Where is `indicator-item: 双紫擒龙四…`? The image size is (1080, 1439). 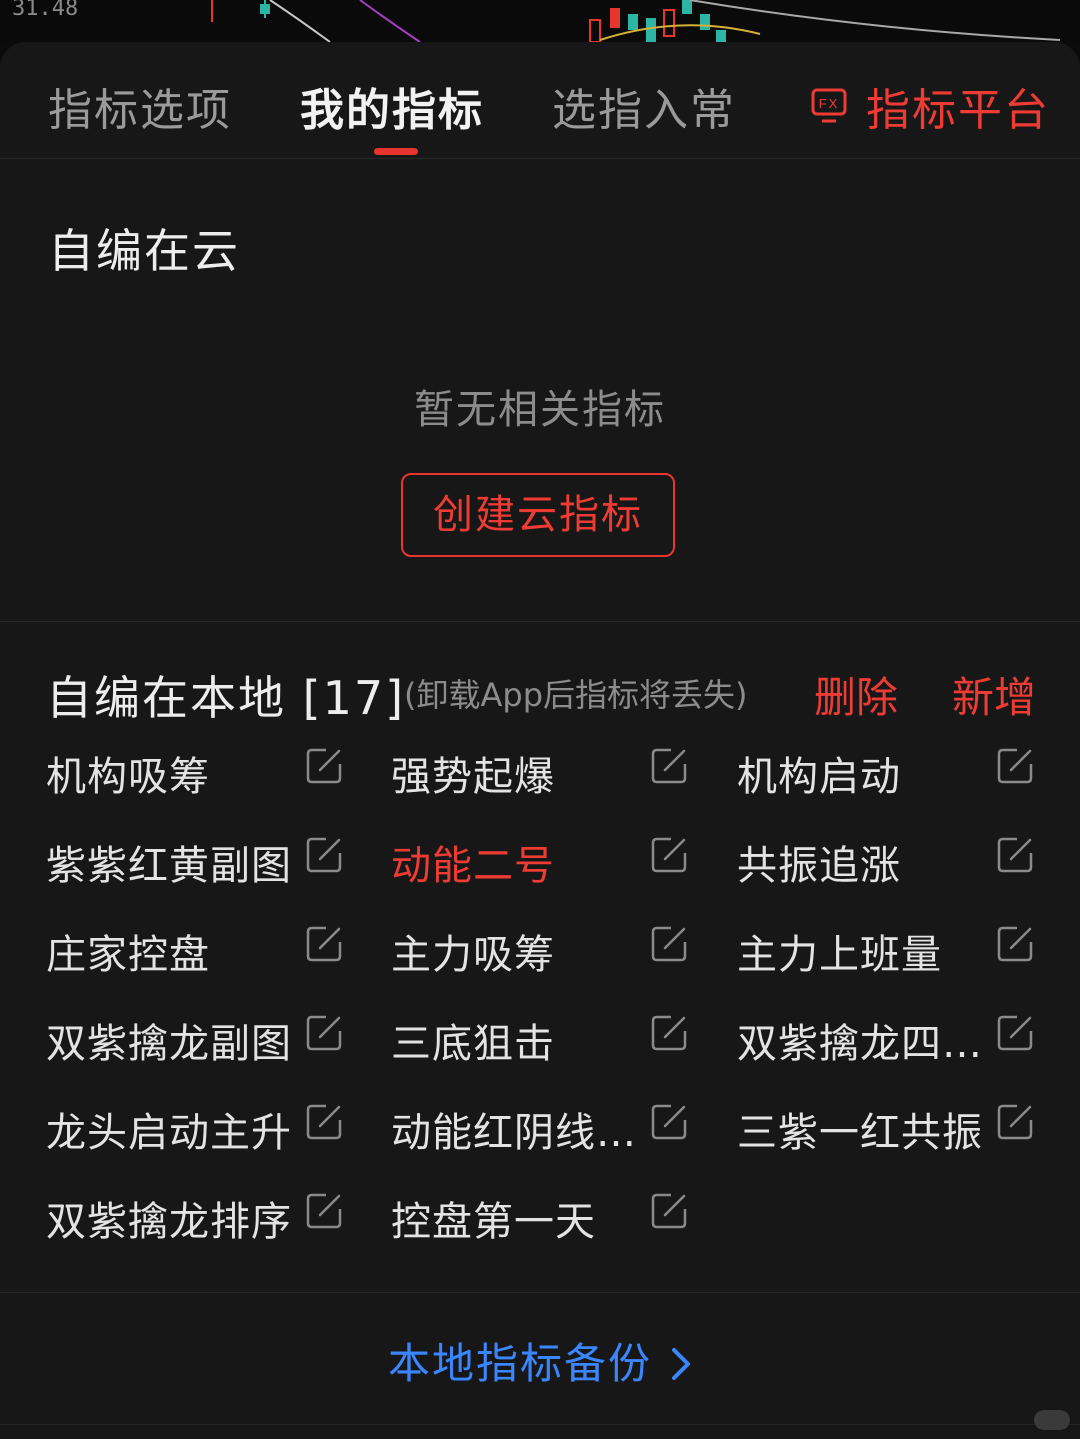 indicator-item: 双紫擒龙四… is located at coordinates (887, 1034).